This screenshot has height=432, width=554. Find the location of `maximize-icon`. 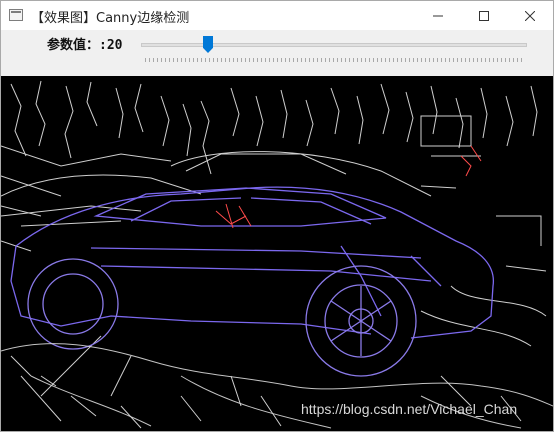

maximize-icon is located at coordinates (484, 15).